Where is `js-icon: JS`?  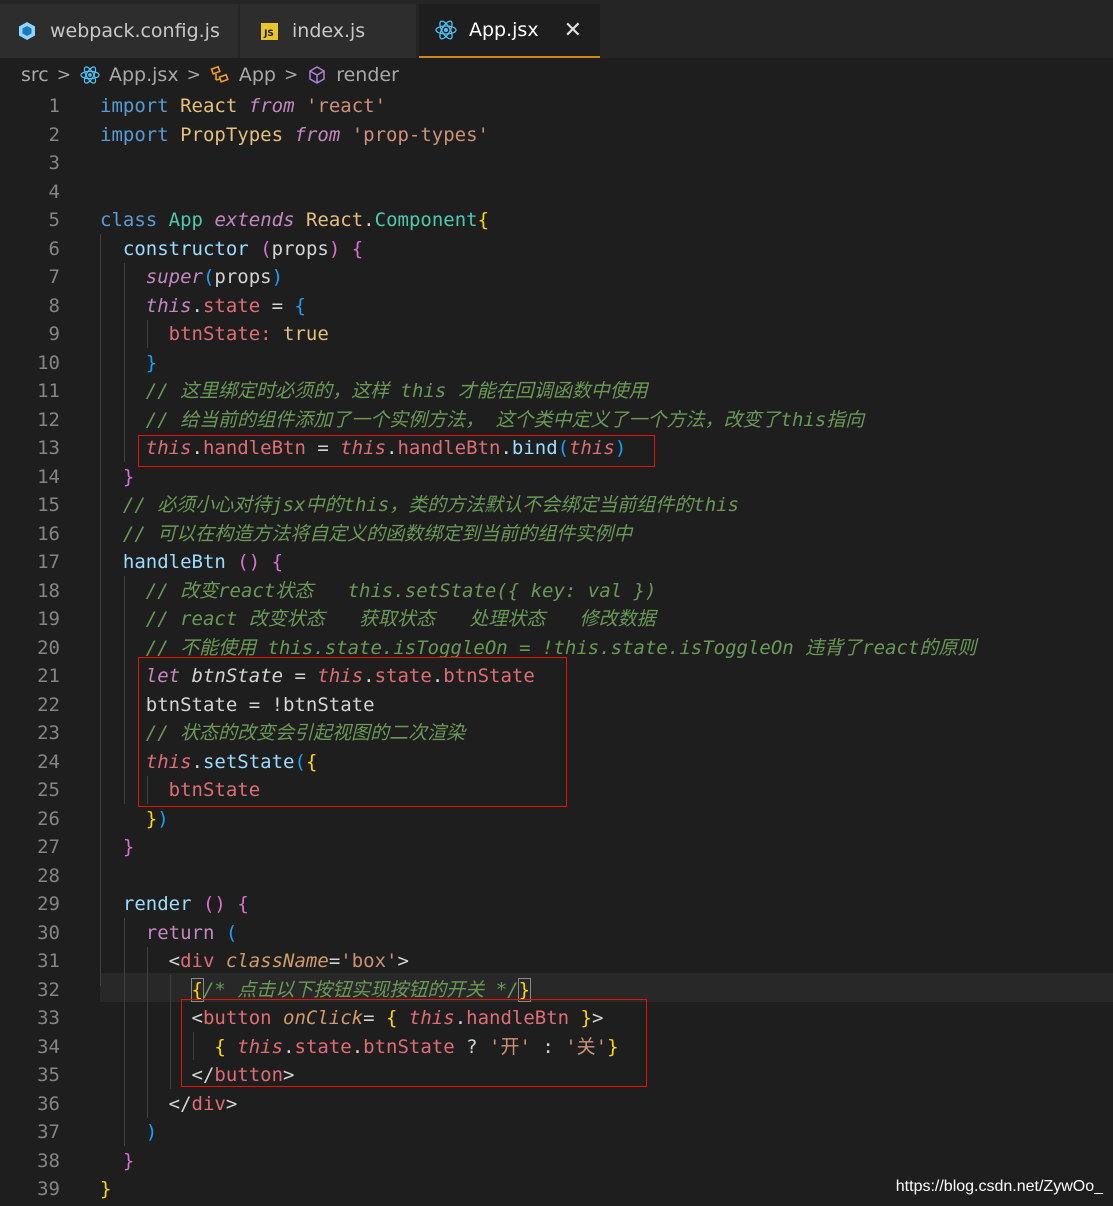 js-icon: JS is located at coordinates (269, 31).